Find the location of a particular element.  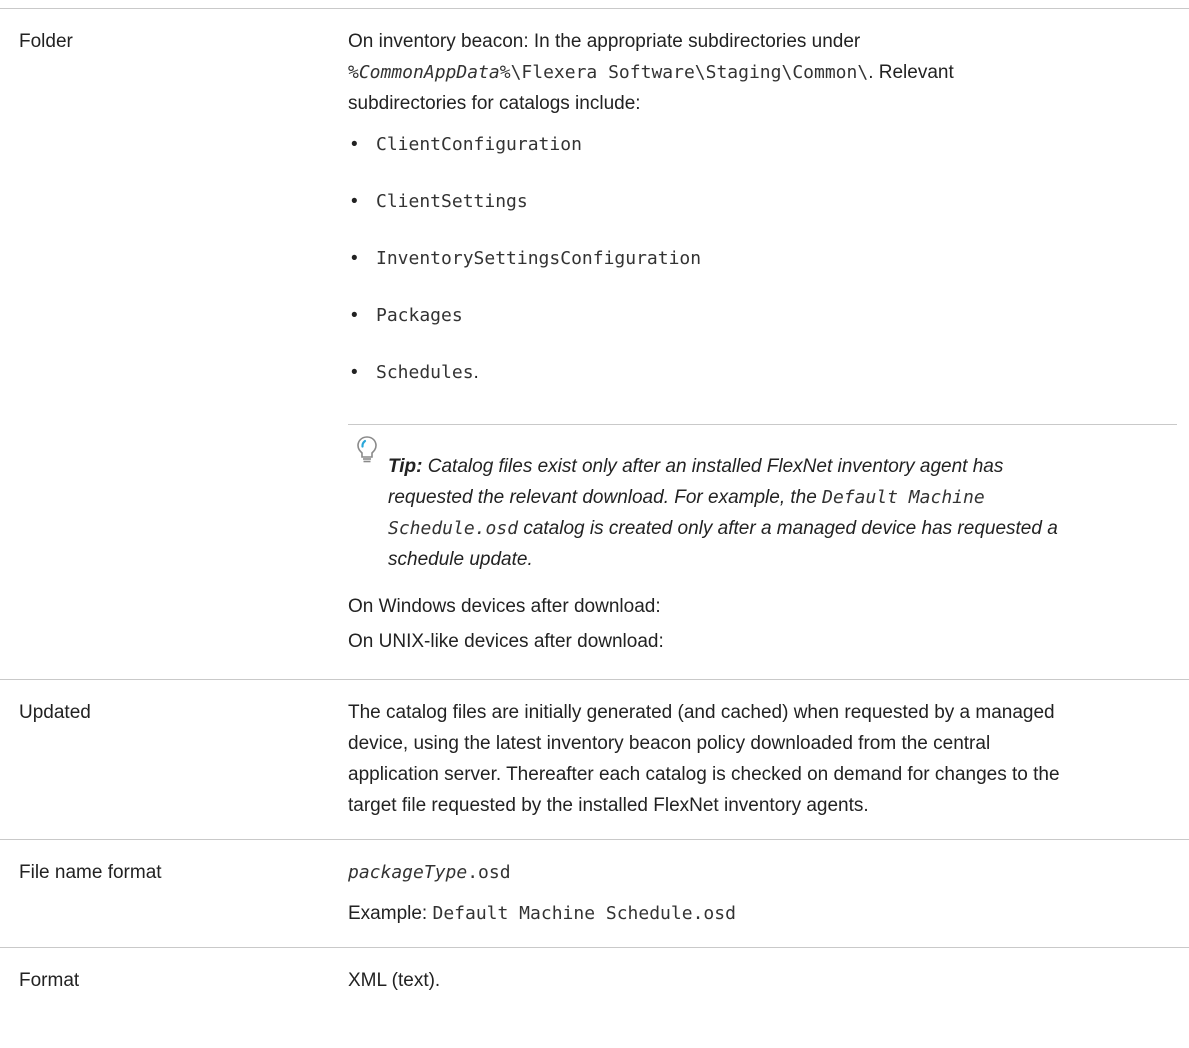

list-item: • Schedules. is located at coordinates (415, 372).